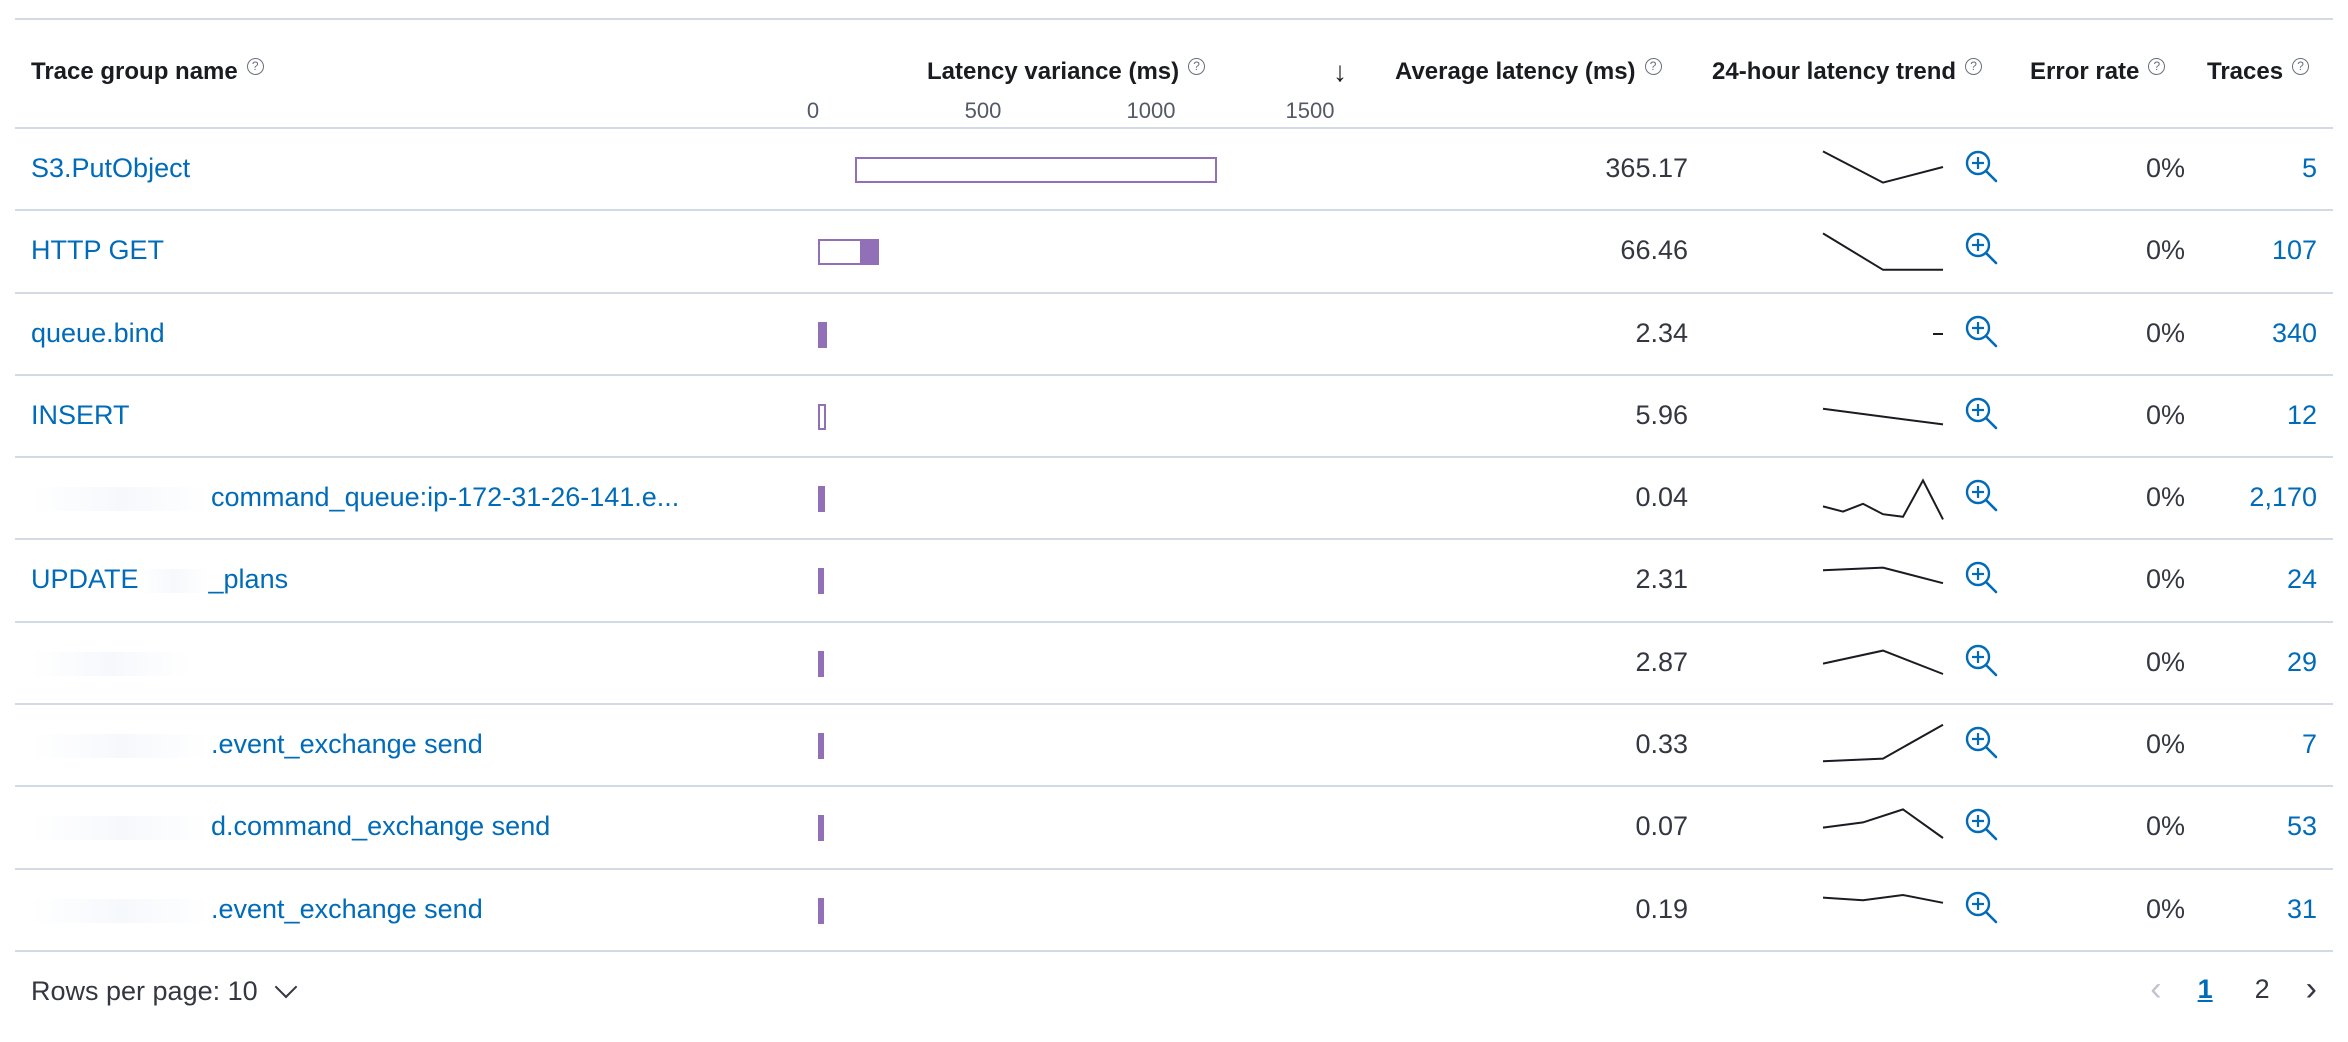 The image size is (2348, 1042). I want to click on table-footer: Rows per page: 10 ‹ 1 2 ›, so click(1174, 990).